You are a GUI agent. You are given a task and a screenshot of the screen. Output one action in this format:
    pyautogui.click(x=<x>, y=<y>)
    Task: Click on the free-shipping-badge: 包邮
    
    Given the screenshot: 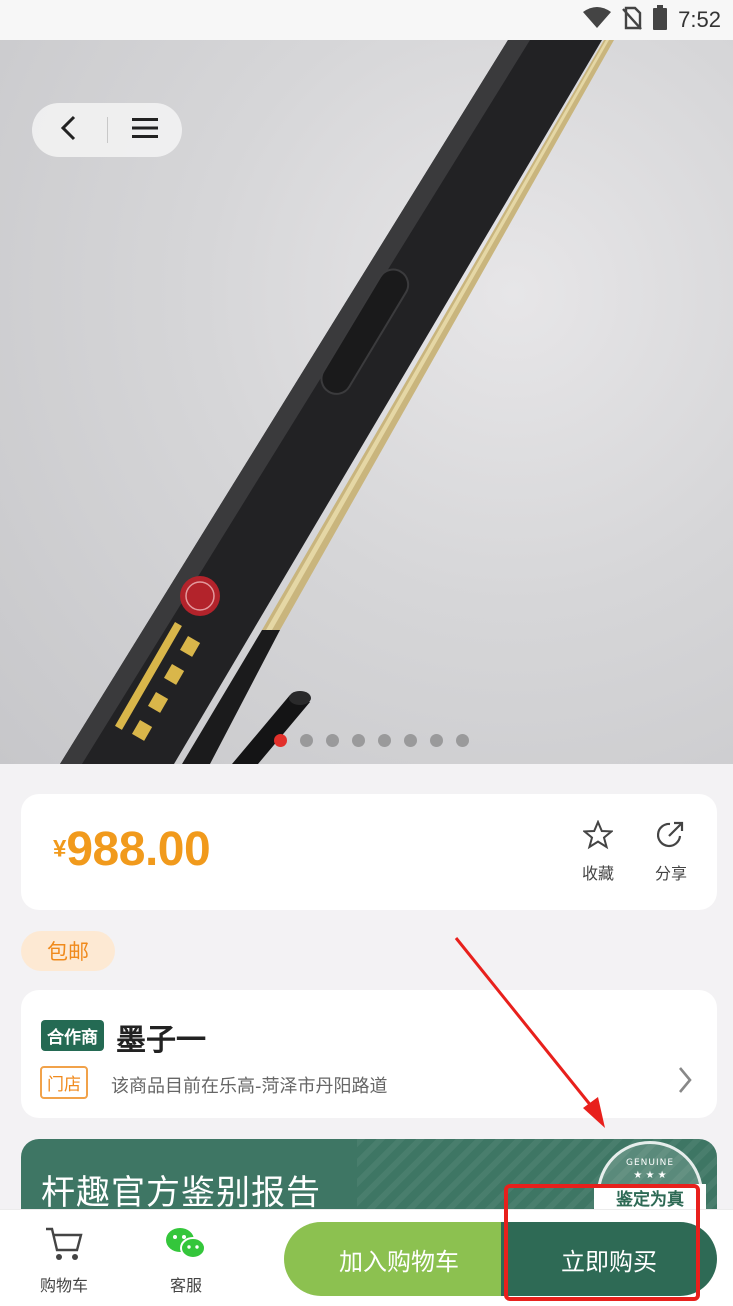 What is the action you would take?
    pyautogui.click(x=68, y=951)
    